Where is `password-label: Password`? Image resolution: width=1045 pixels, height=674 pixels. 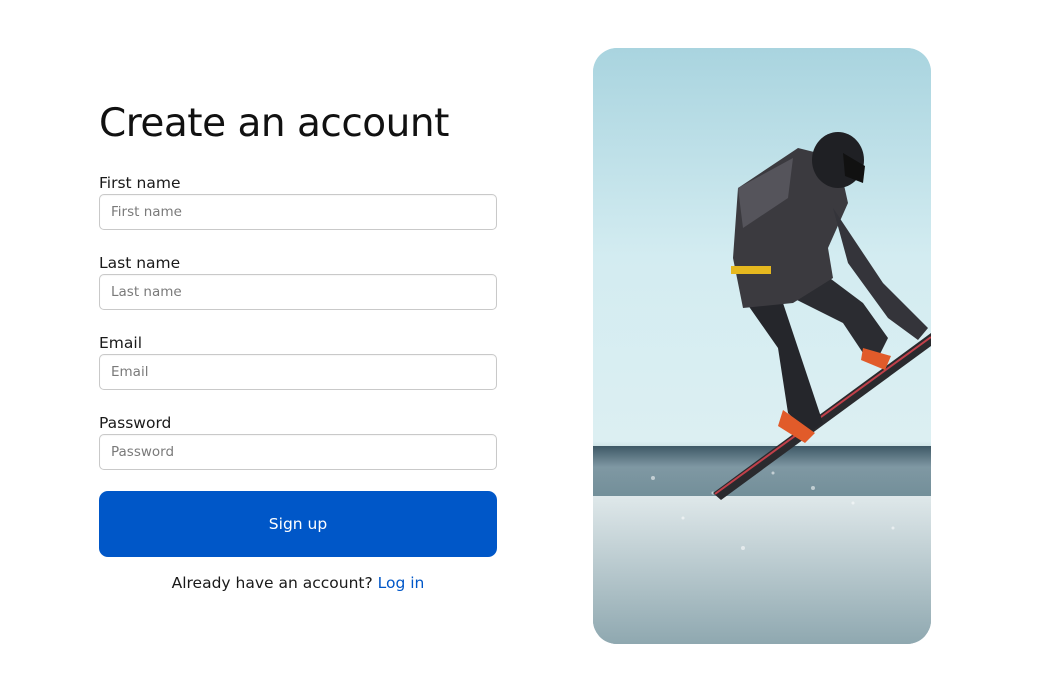
password-label: Password is located at coordinates (135, 423).